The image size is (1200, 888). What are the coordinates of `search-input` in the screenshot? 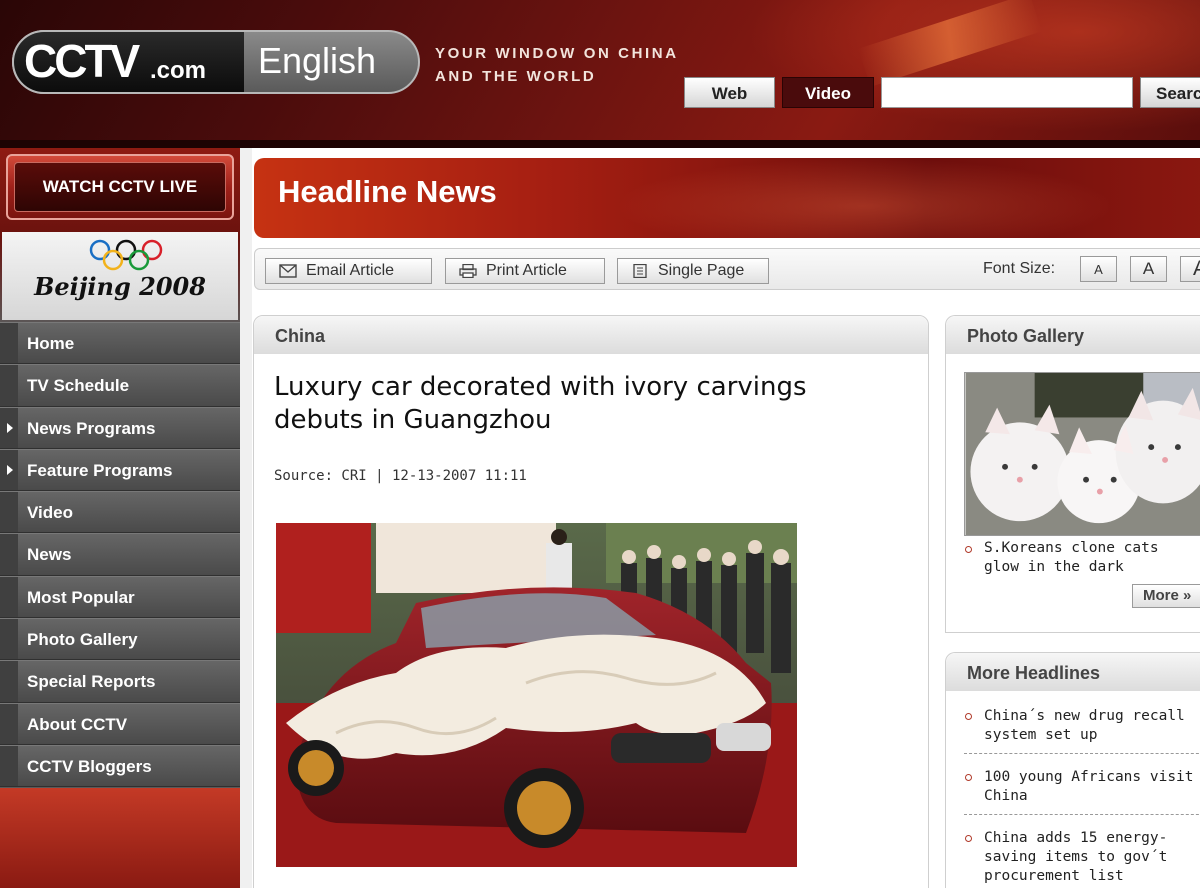 It's located at (1007, 92).